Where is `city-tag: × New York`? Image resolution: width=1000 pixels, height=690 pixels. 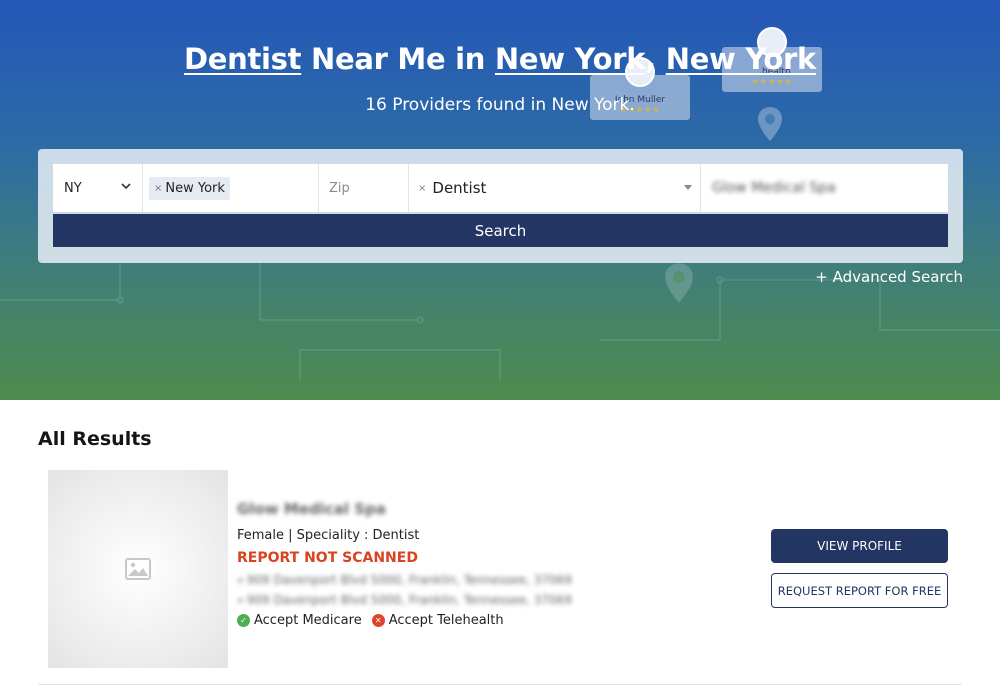 city-tag: × New York is located at coordinates (189, 188).